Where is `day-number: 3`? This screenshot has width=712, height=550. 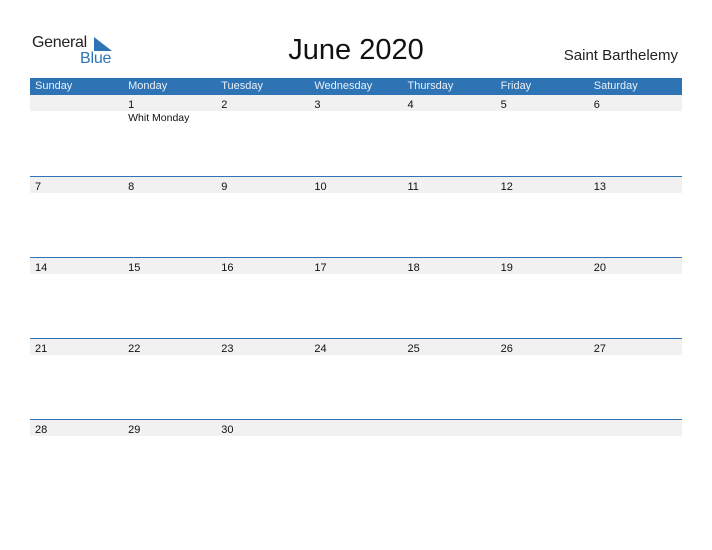 day-number: 3 is located at coordinates (317, 105).